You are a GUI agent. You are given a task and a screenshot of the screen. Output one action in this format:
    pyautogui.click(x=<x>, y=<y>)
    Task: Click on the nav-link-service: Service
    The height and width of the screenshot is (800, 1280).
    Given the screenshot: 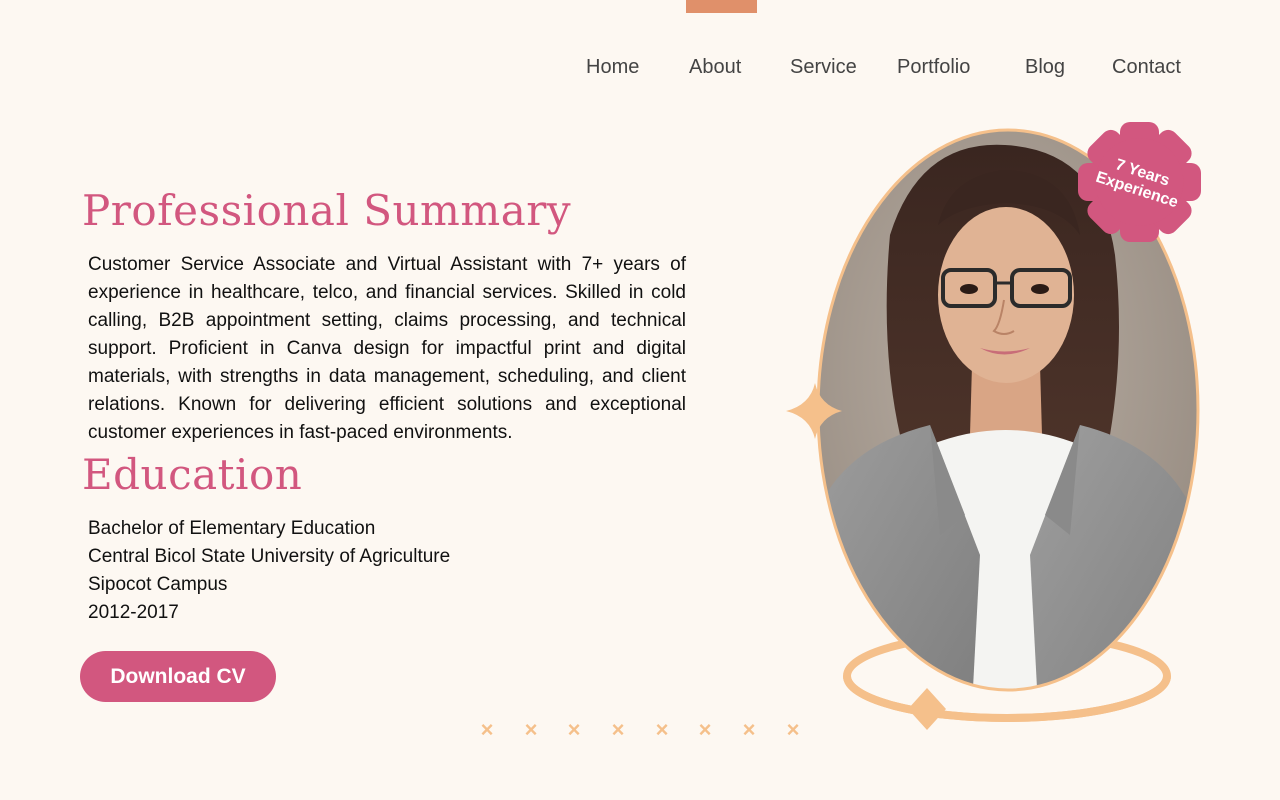 What is the action you would take?
    pyautogui.click(x=823, y=67)
    